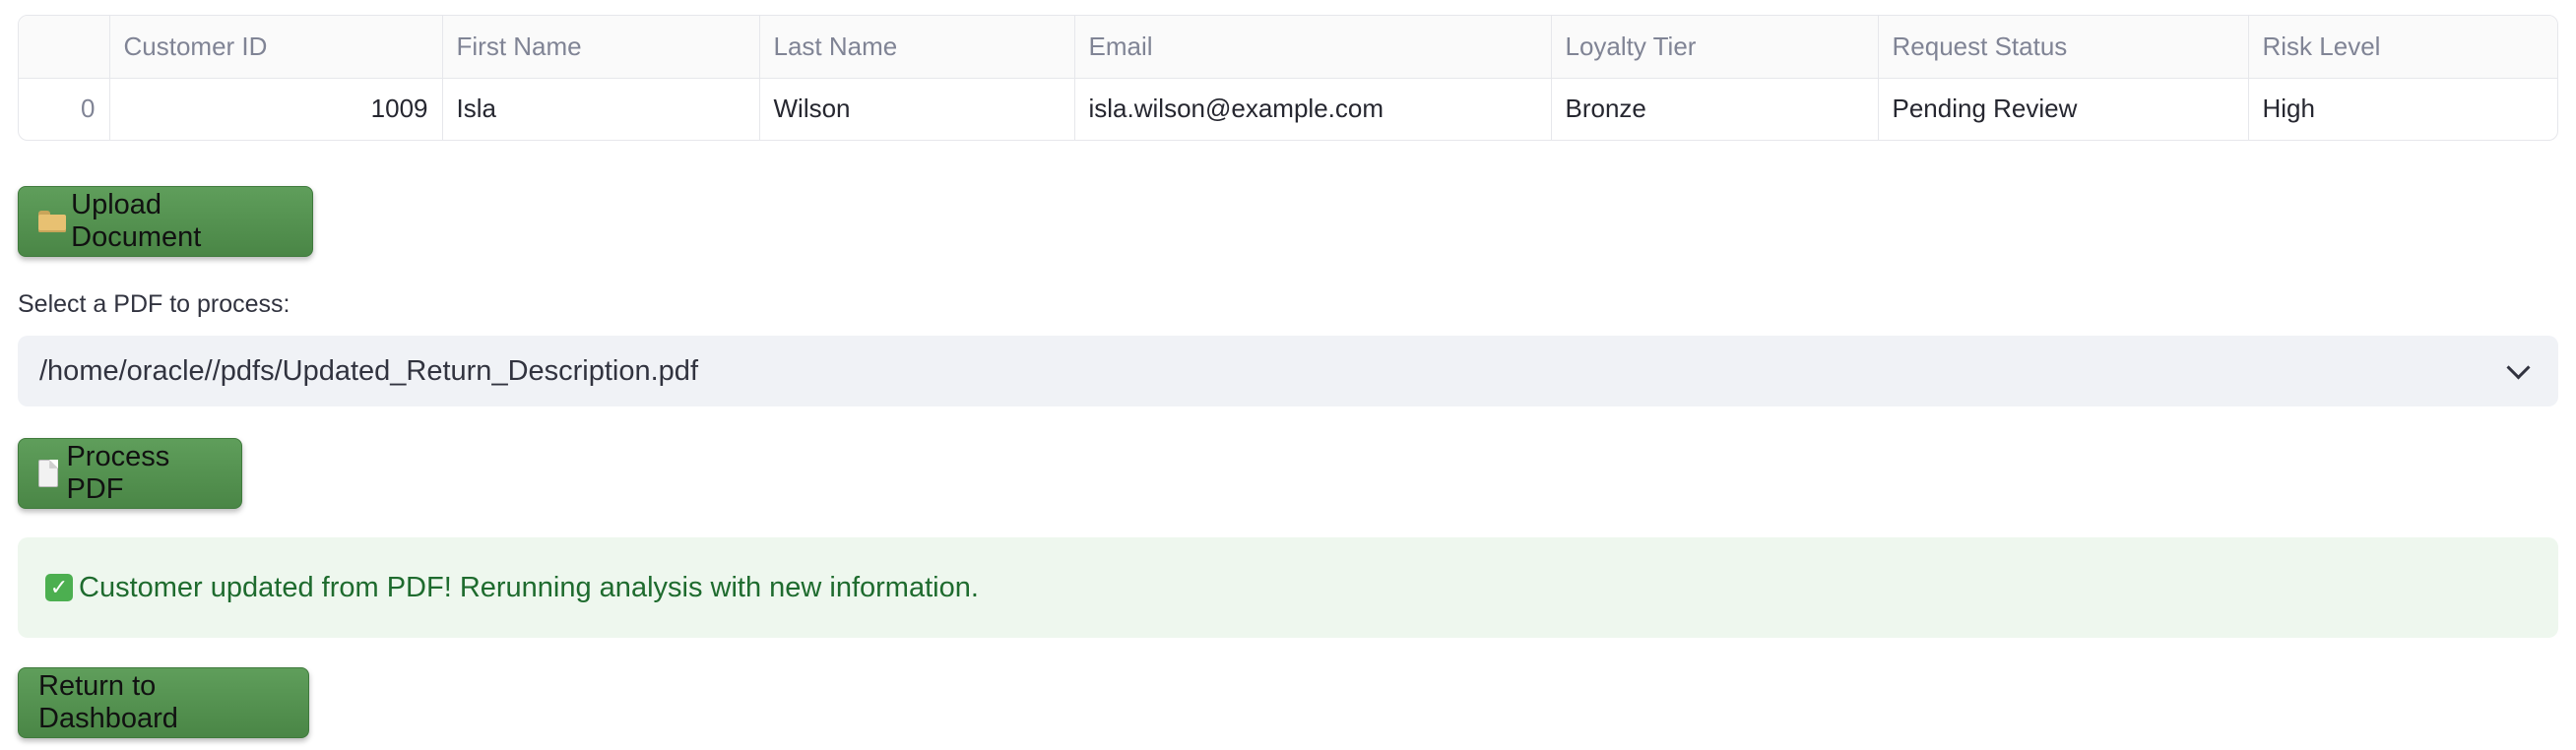 This screenshot has width=2576, height=750. I want to click on column-header-request-status: Request Status, so click(2063, 47).